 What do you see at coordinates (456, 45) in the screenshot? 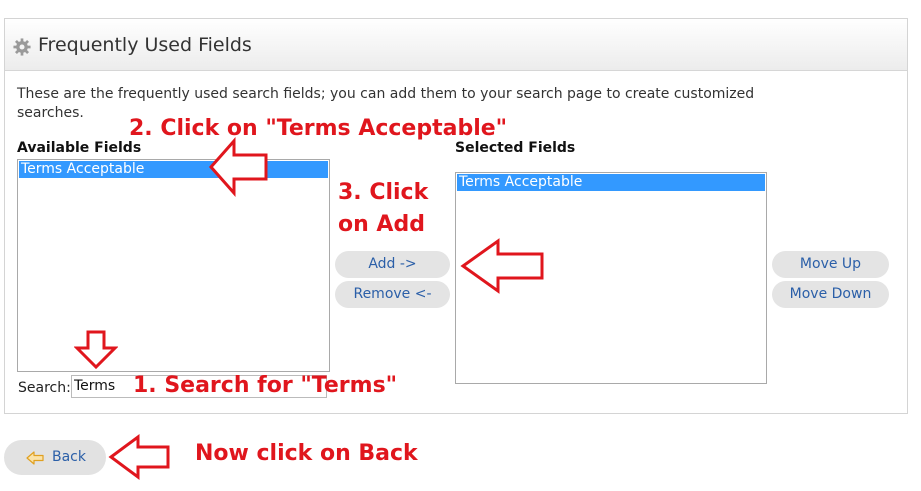
I see `panel-header: Frequently Used Fields` at bounding box center [456, 45].